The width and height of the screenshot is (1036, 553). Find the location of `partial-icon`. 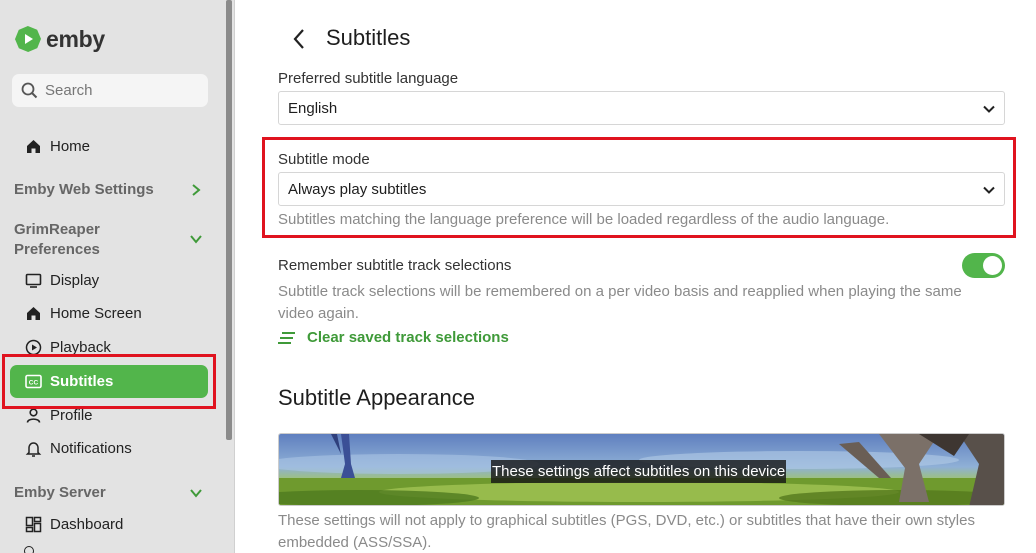

partial-icon is located at coordinates (29, 549).